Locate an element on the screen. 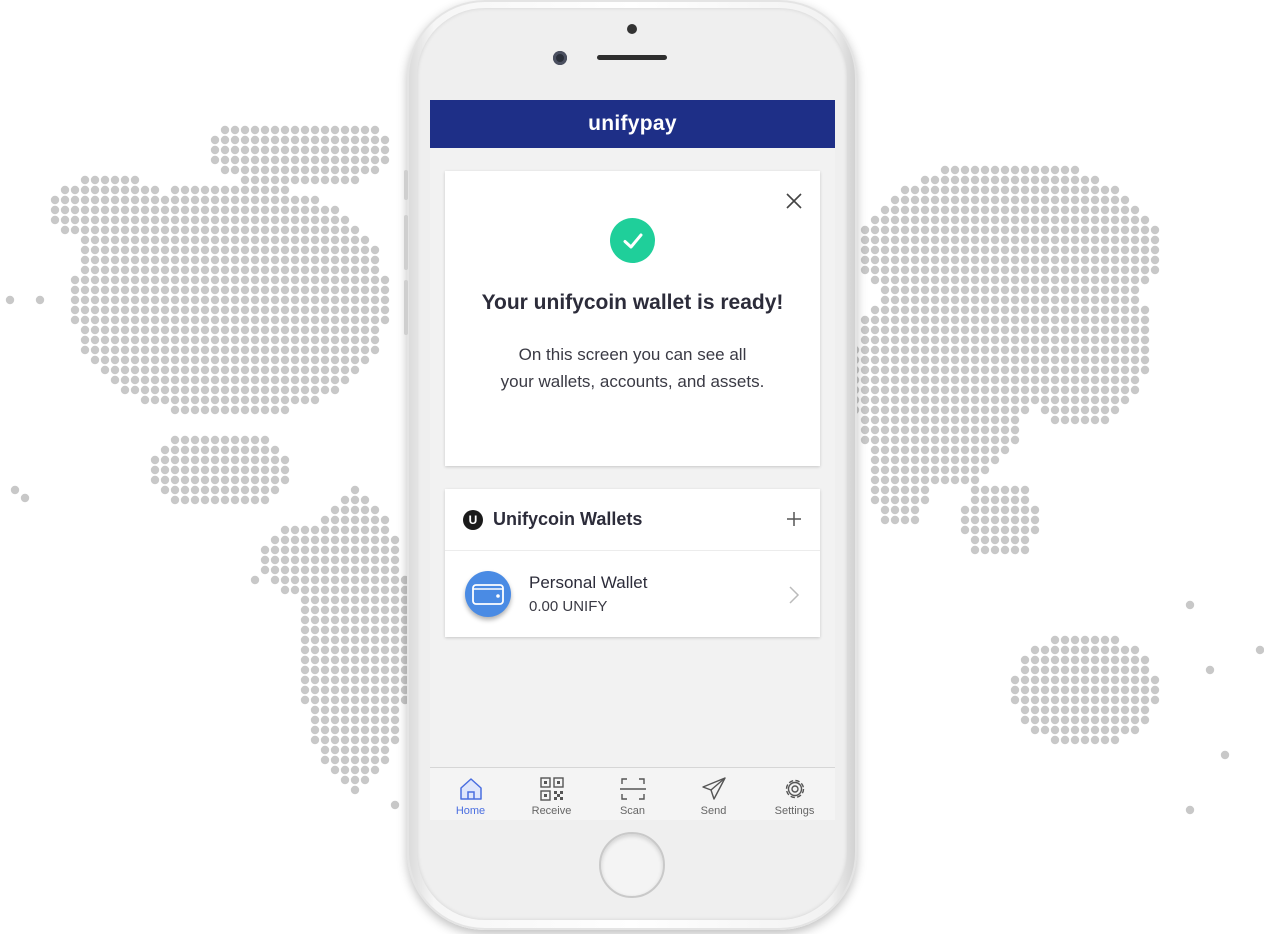 This screenshot has width=1264, height=934. nav-home: Home is located at coordinates (470, 794).